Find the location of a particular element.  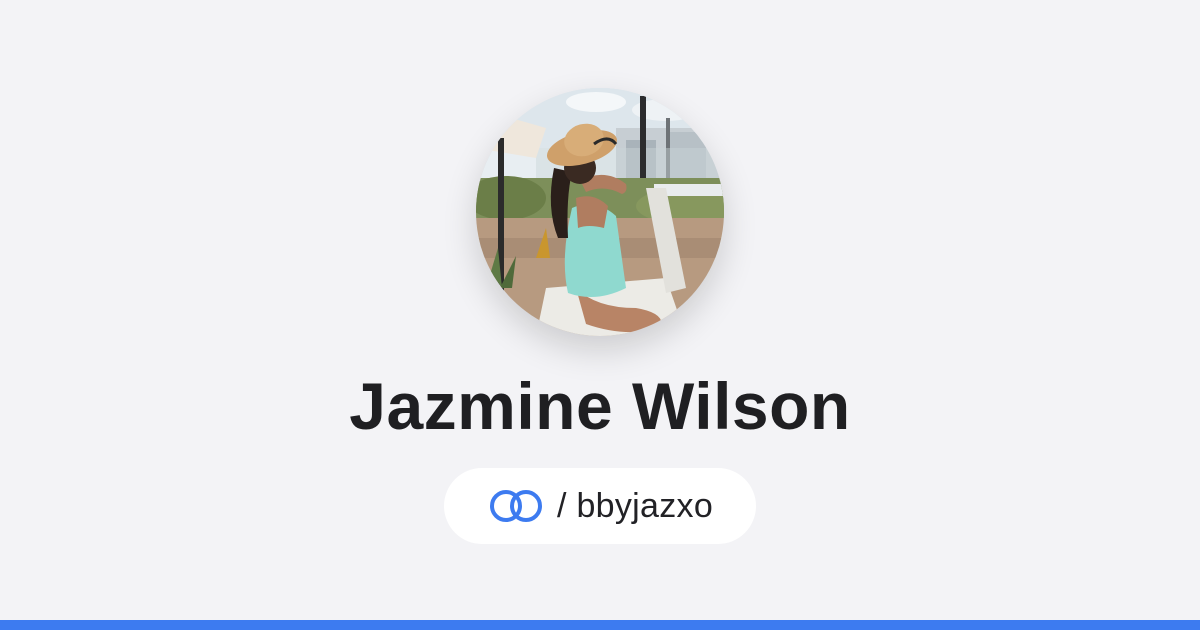

social-handle-link: / bbyjazxo is located at coordinates (600, 506).